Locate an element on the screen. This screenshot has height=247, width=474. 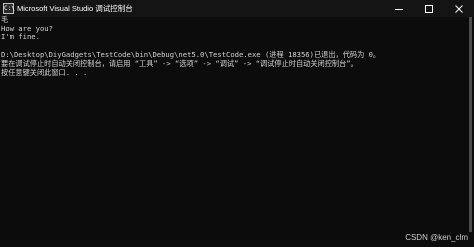
minimize-button is located at coordinates (399, 8).